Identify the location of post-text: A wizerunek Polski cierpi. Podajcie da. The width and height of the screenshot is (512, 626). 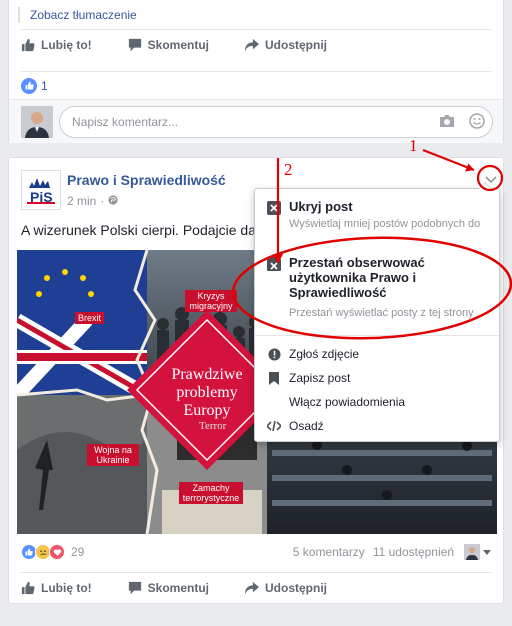
(139, 230).